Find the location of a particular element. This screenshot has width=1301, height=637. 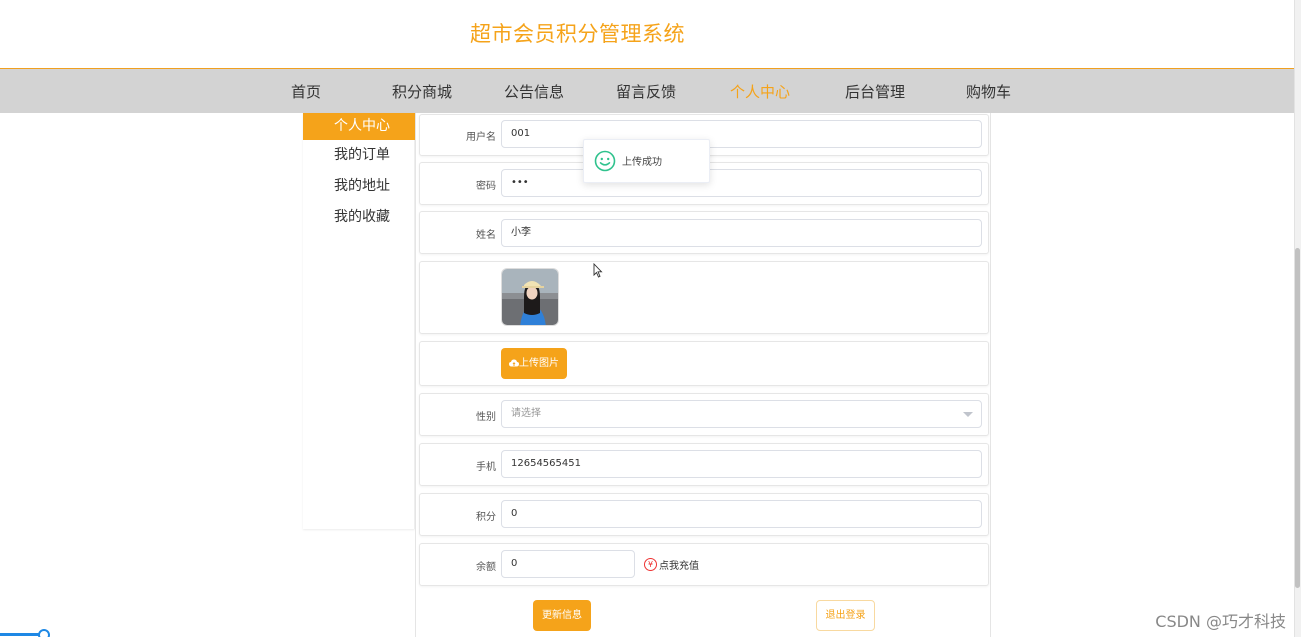

avatar-photo is located at coordinates (530, 297).